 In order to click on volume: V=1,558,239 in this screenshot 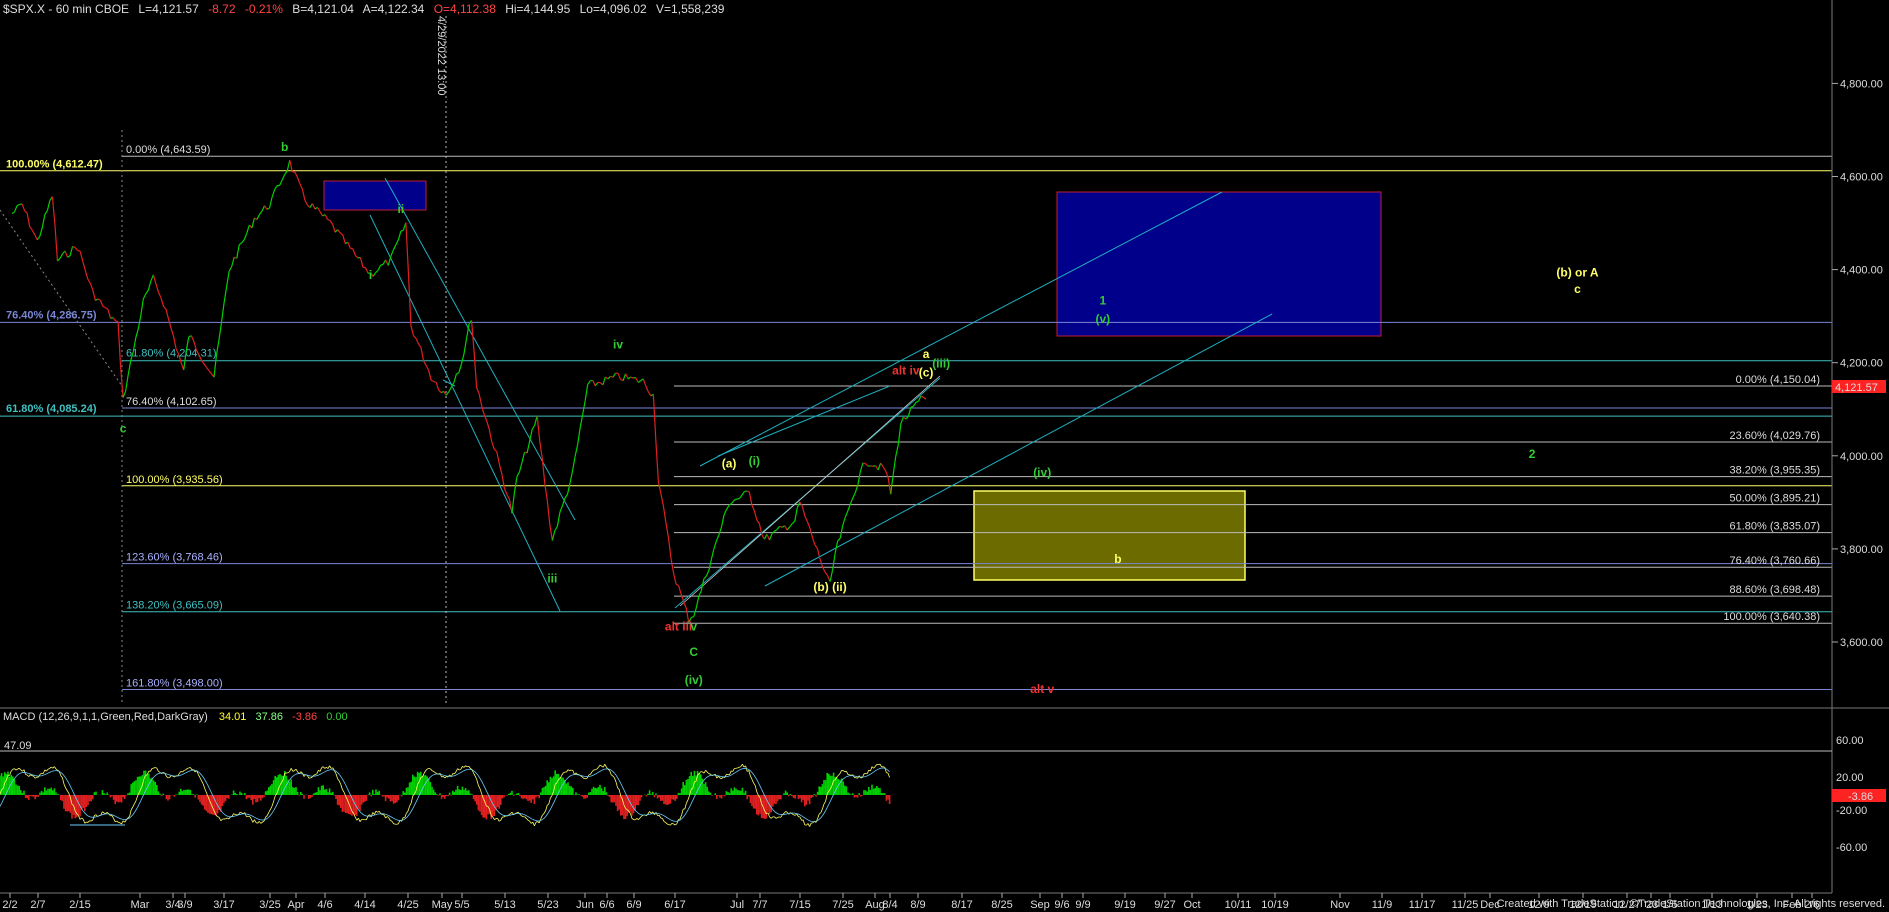, I will do `click(690, 9)`.